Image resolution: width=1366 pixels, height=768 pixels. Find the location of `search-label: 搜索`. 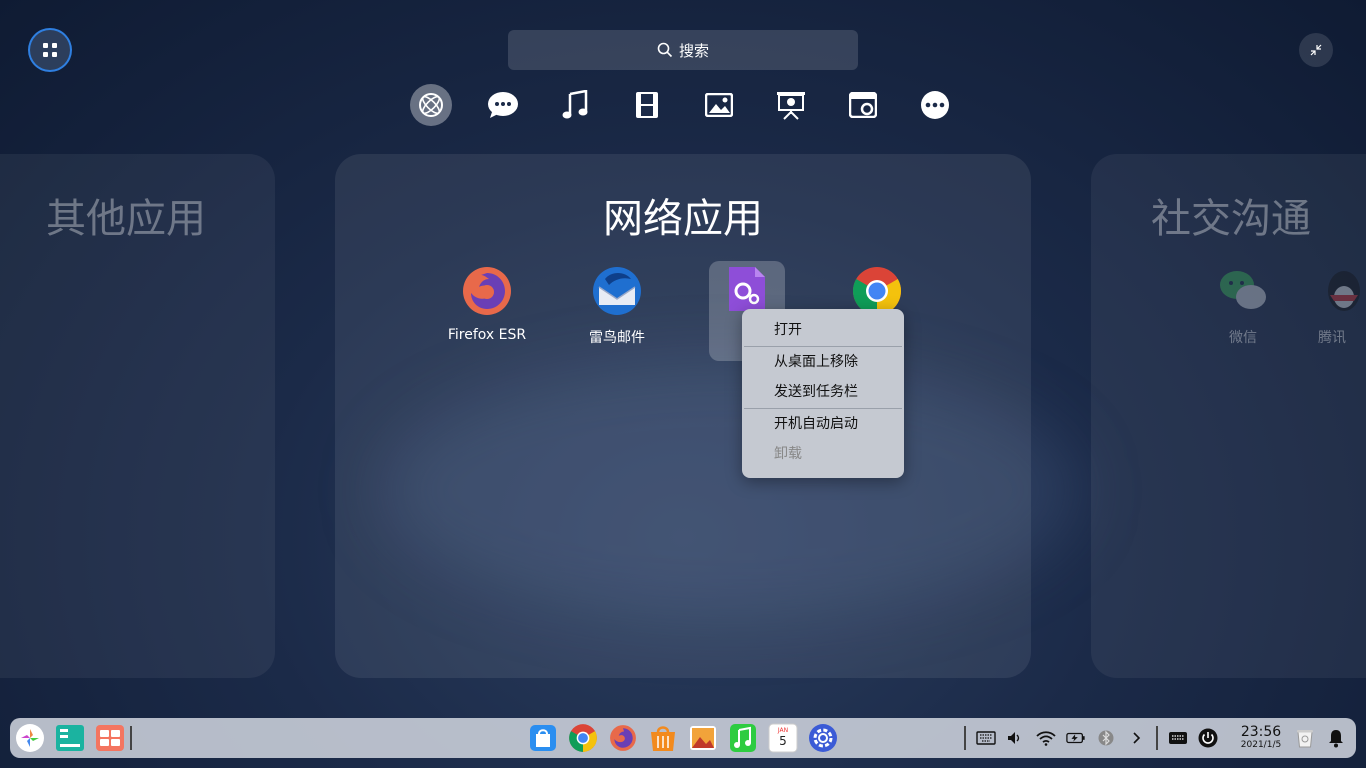

search-label: 搜索 is located at coordinates (693, 50).